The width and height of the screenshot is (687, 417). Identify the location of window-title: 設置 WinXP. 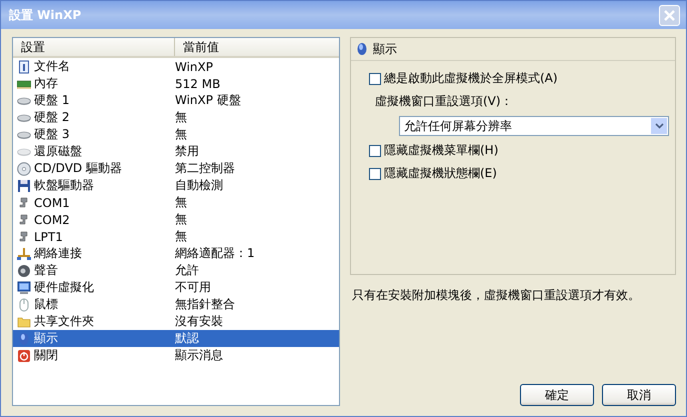
(45, 15).